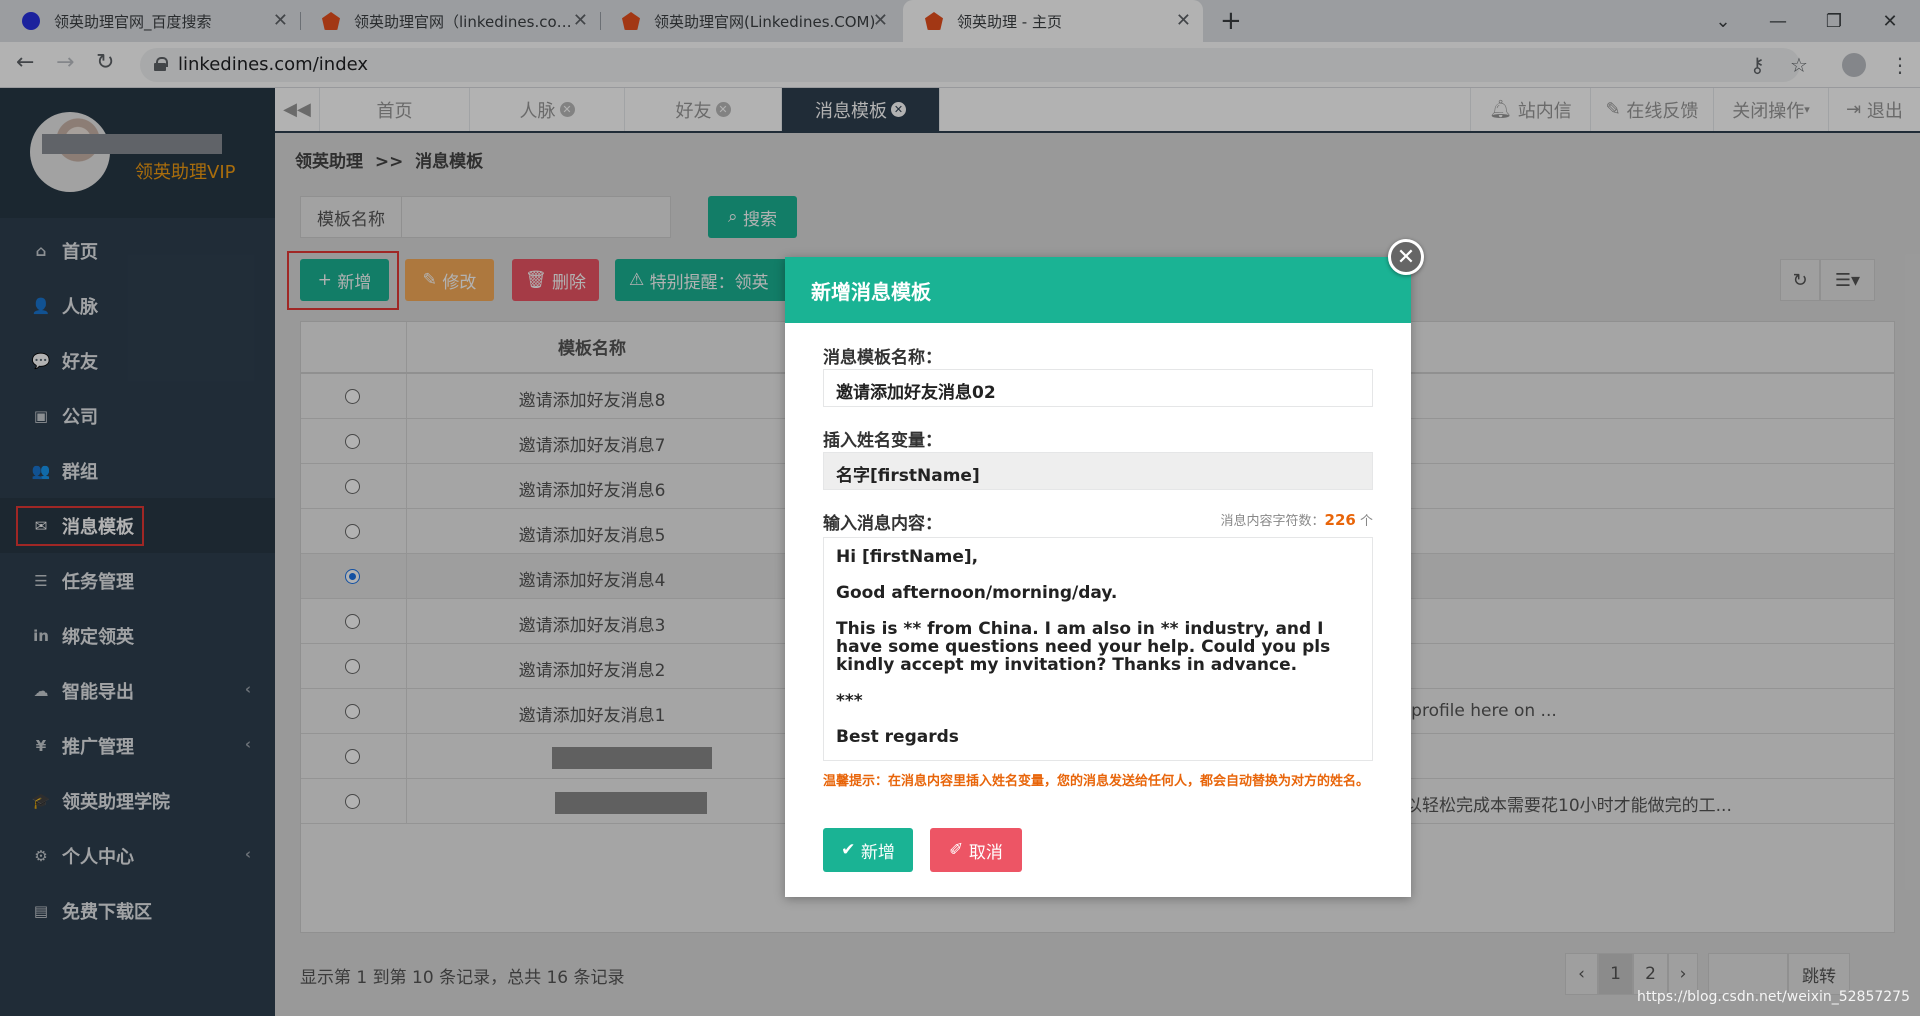  Describe the element at coordinates (1503, 109) in the screenshot. I see `bell-icon: 🔔︎` at that location.